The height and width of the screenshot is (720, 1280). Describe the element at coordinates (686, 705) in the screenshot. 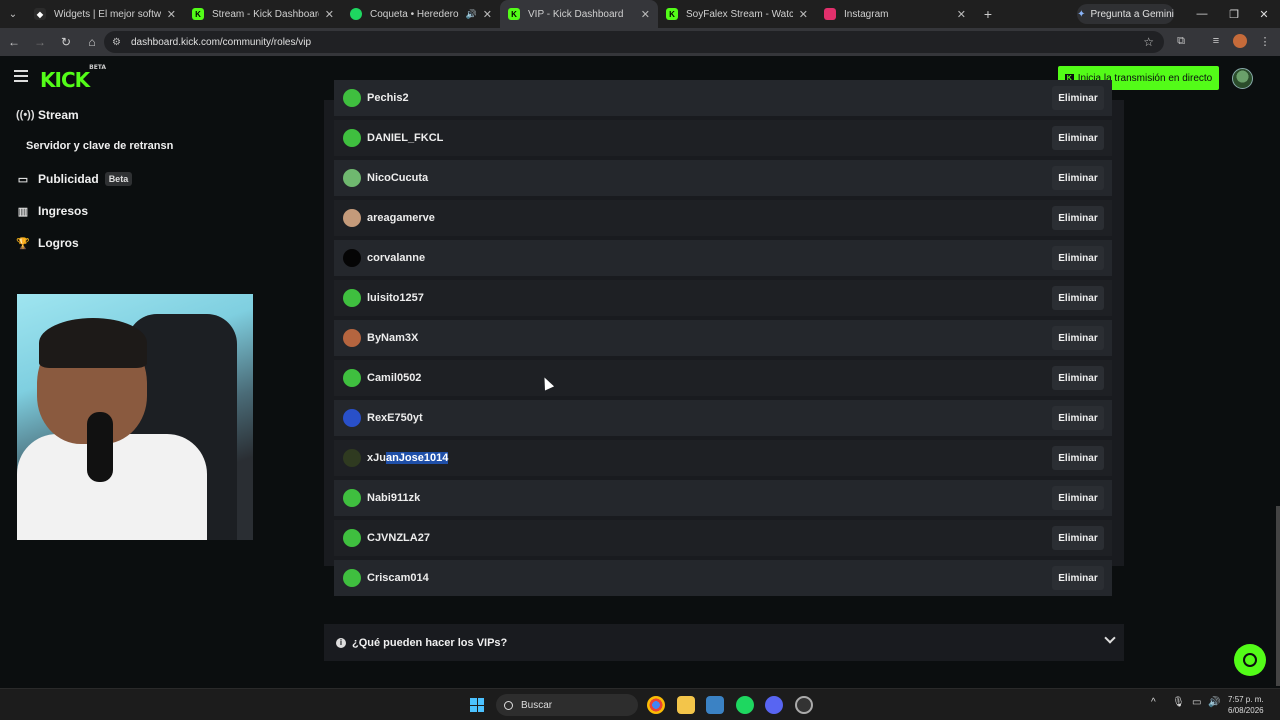

I see `file-explorer-icon` at that location.